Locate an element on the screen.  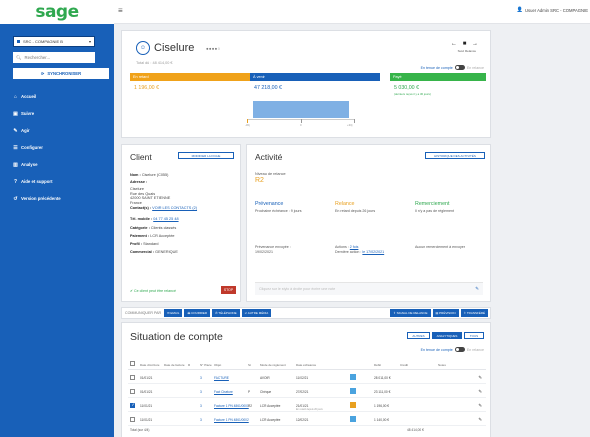
activity-col-text: Il n'y a pas de règlement is located at coordinates (435, 211).